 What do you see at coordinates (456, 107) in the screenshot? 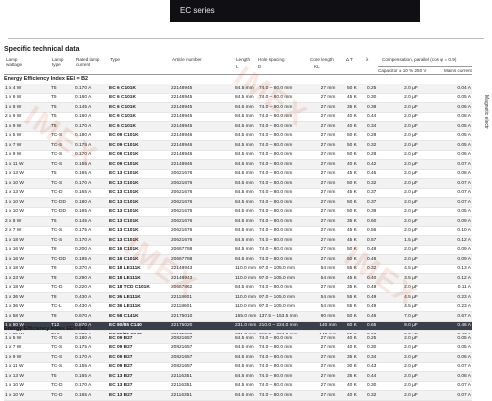
I see `cell-mains-current: 0.06 A` at bounding box center [456, 107].